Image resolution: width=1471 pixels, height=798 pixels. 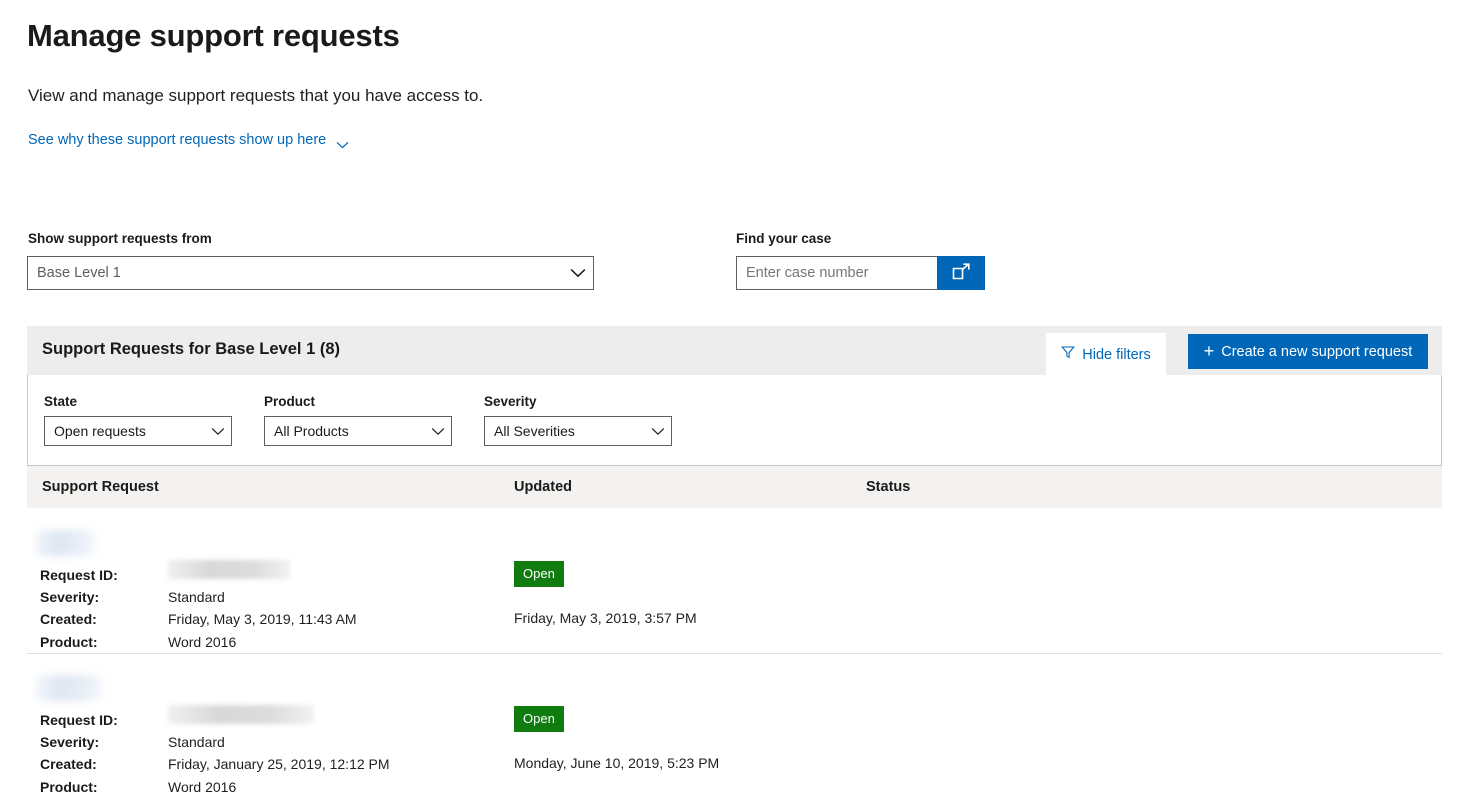 I want to click on find-your-case-label: Find your case, so click(x=784, y=238).